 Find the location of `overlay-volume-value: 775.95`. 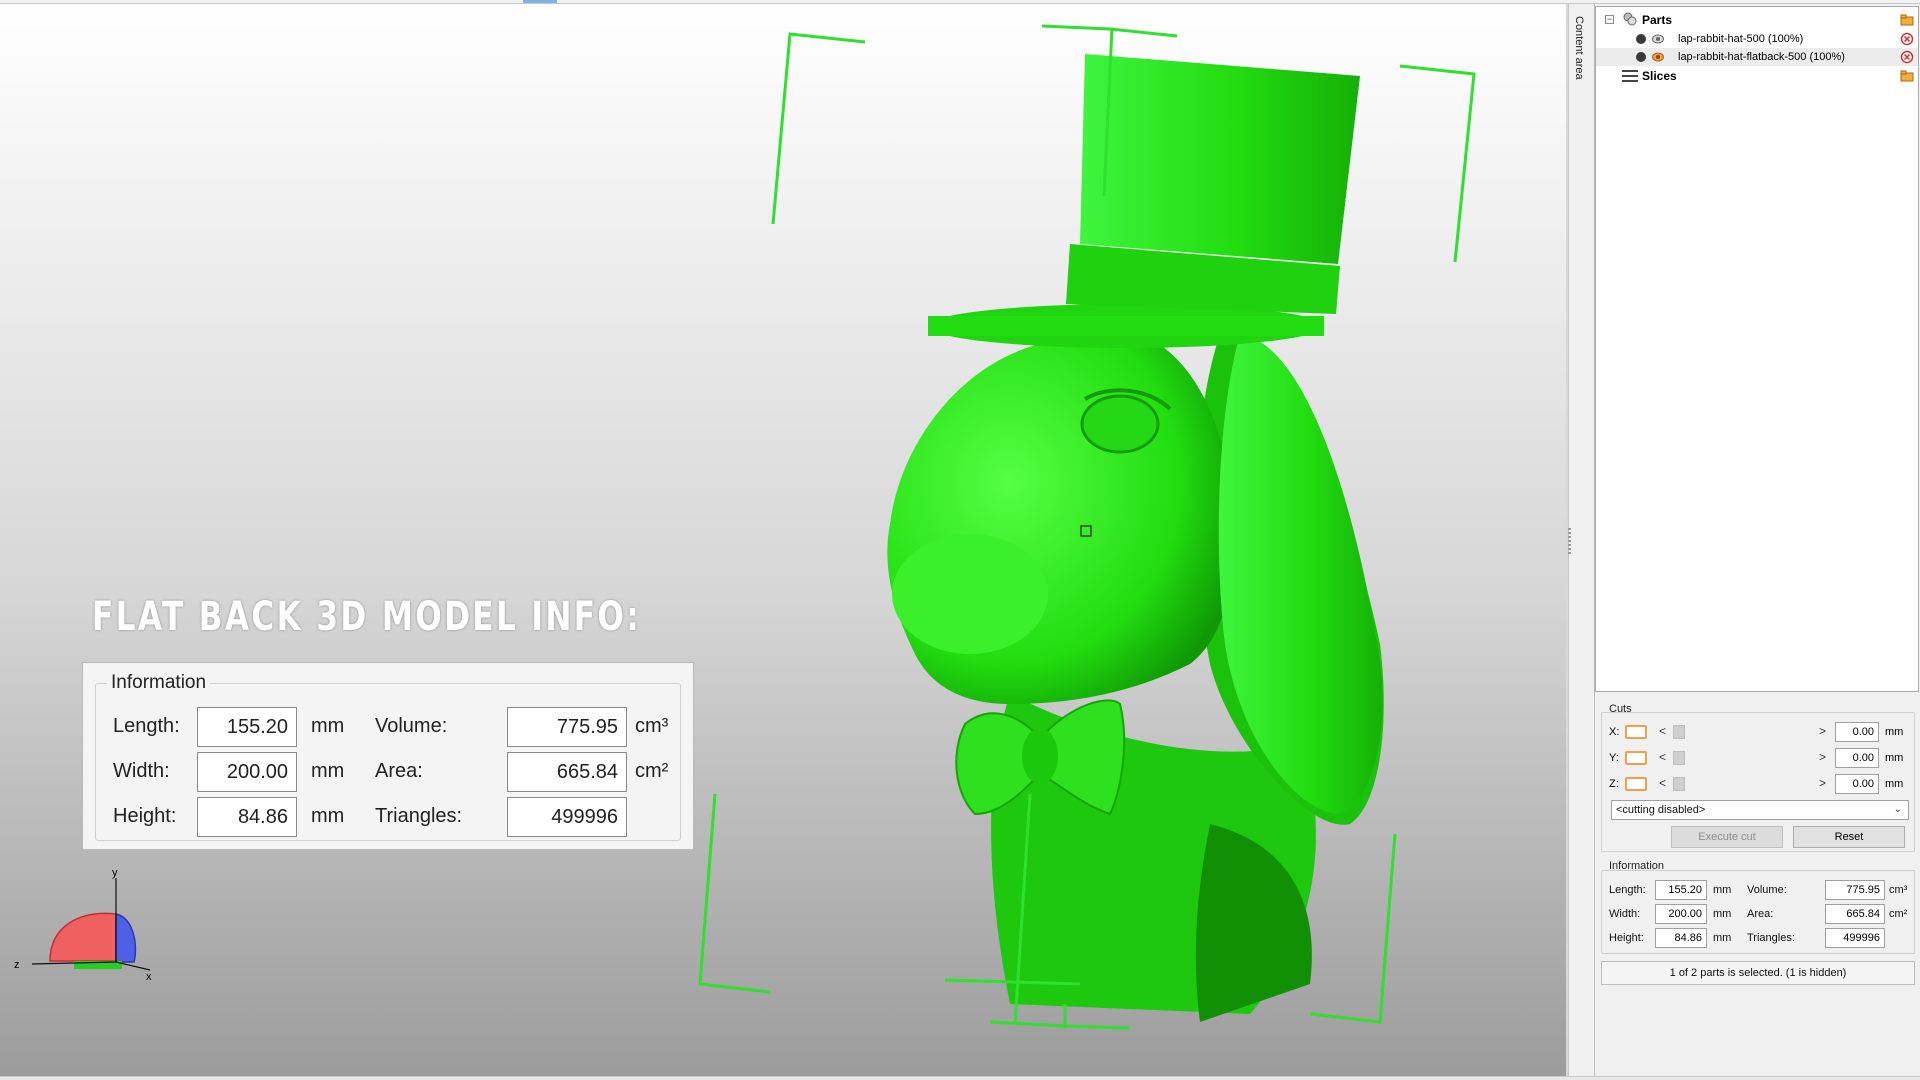

overlay-volume-value: 775.95 is located at coordinates (567, 727).